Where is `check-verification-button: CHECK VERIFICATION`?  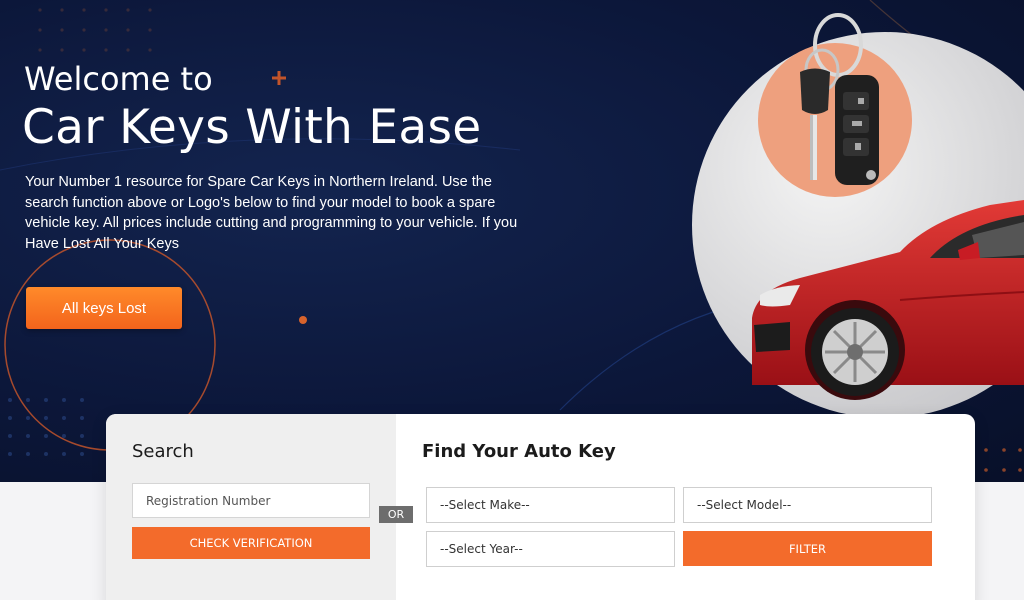 check-verification-button: CHECK VERIFICATION is located at coordinates (251, 543).